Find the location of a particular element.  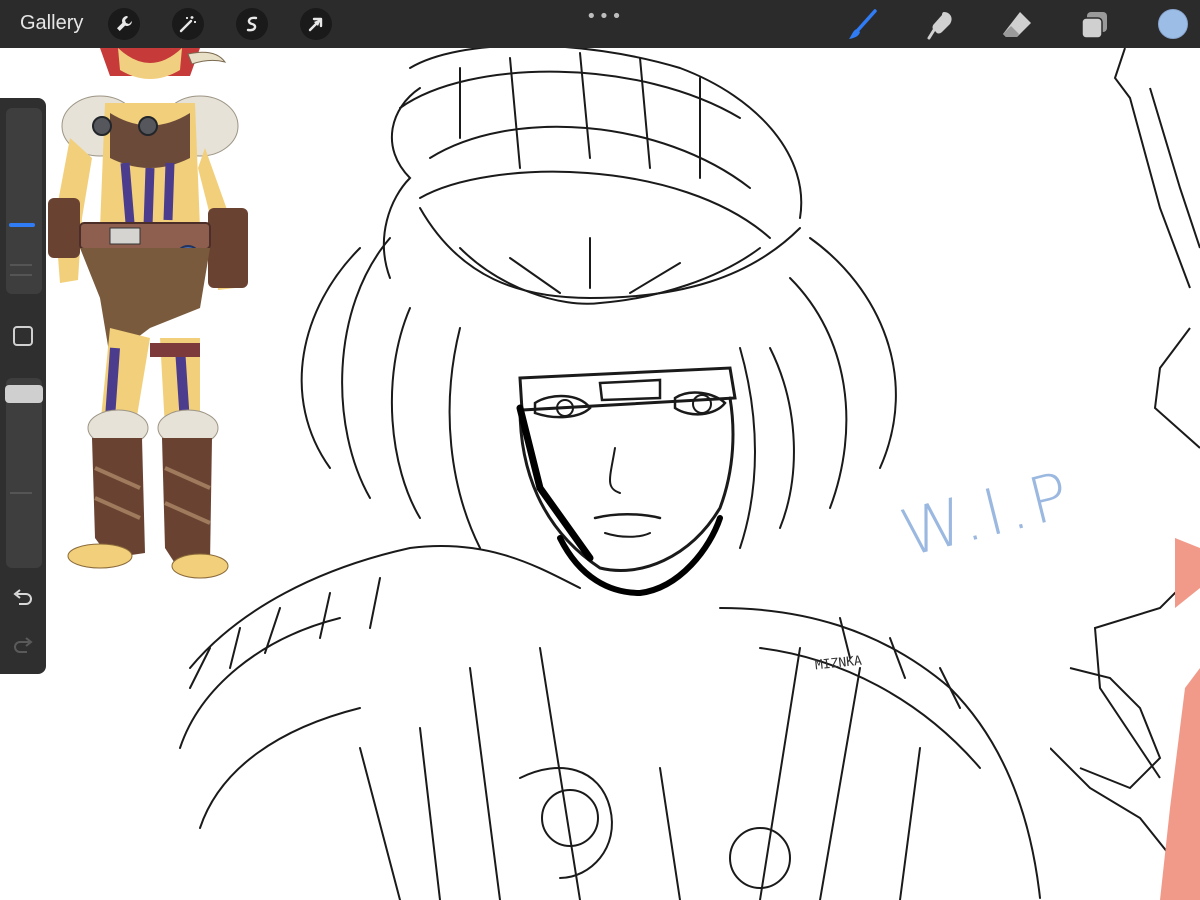

color-picker-swatch is located at coordinates (1173, 24).